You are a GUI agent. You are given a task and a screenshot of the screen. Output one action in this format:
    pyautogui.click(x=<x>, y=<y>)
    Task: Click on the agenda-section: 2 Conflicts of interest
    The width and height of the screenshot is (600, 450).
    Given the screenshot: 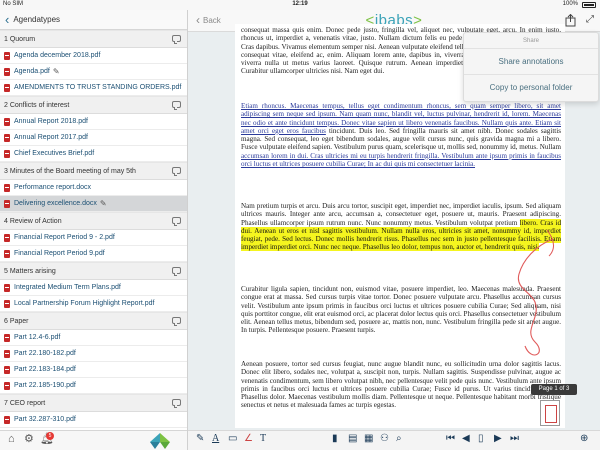 What is the action you would take?
    pyautogui.click(x=93, y=105)
    